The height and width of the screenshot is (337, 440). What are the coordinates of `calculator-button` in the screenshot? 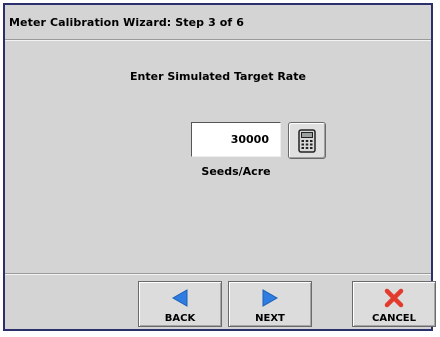 It's located at (307, 140).